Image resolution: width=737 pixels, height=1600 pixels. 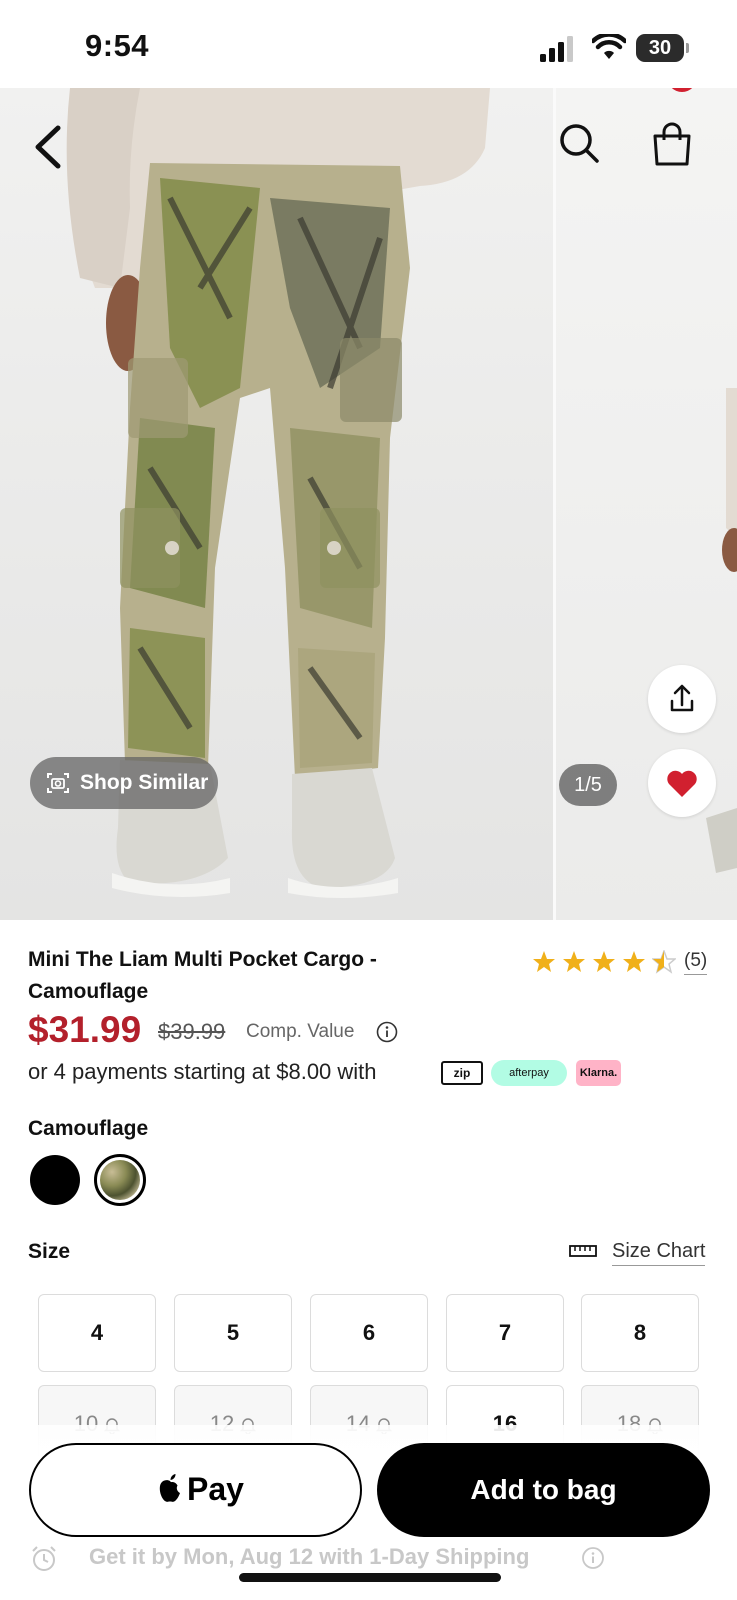 I want to click on size-option-4: 4, so click(x=97, y=1333).